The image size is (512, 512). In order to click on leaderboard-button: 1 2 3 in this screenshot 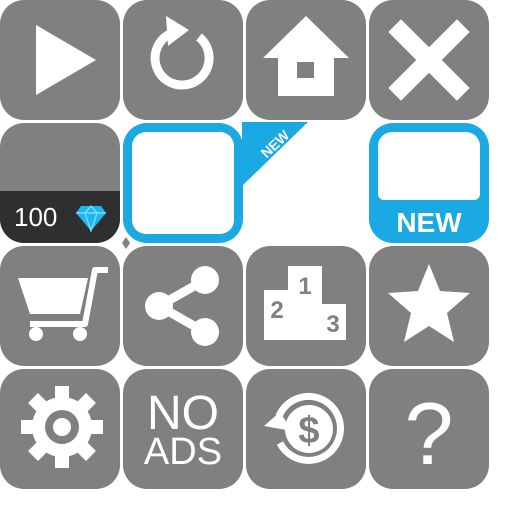, I will do `click(306, 306)`.